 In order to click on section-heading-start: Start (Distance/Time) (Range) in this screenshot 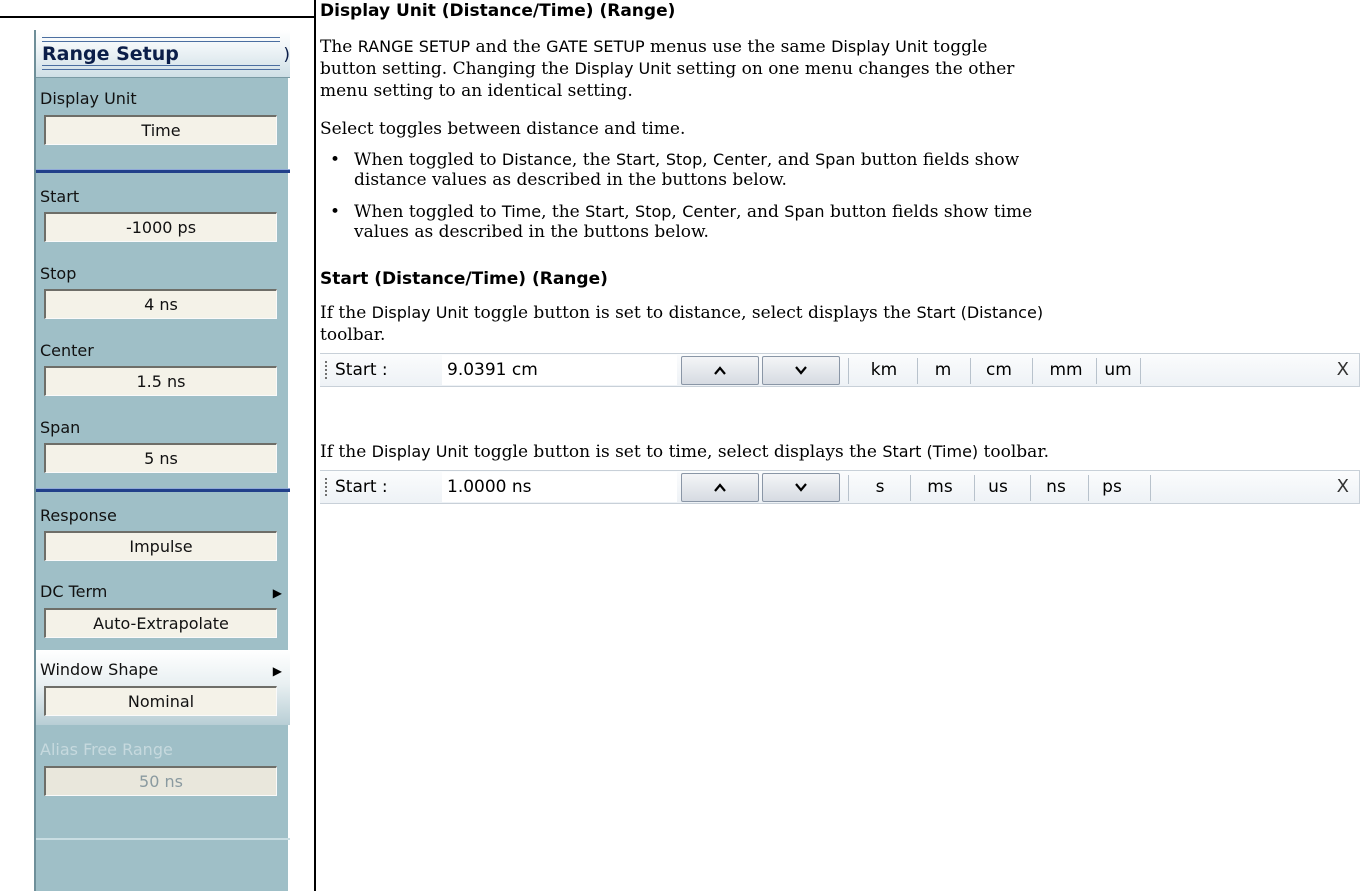, I will do `click(464, 279)`.